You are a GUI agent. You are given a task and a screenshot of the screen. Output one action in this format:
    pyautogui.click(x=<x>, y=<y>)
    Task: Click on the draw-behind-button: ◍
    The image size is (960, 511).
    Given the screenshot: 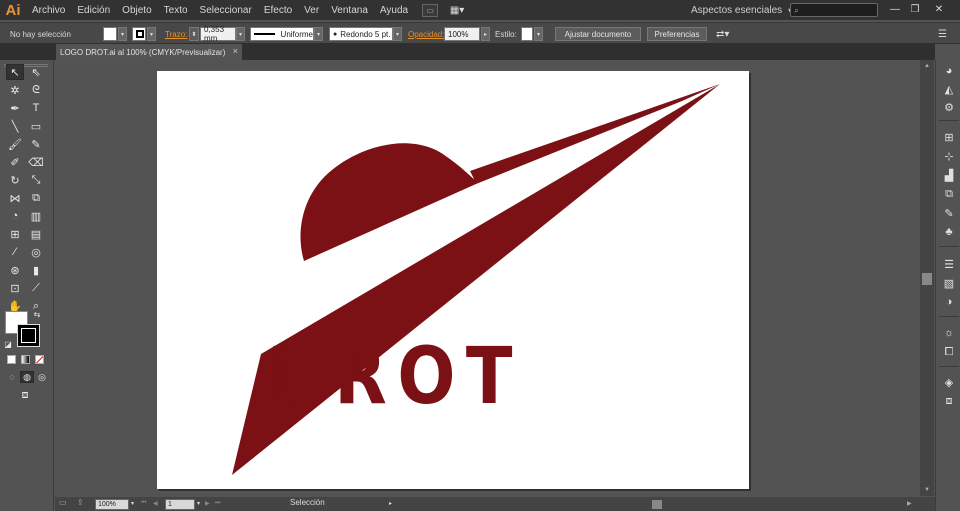 What is the action you would take?
    pyautogui.click(x=27, y=377)
    